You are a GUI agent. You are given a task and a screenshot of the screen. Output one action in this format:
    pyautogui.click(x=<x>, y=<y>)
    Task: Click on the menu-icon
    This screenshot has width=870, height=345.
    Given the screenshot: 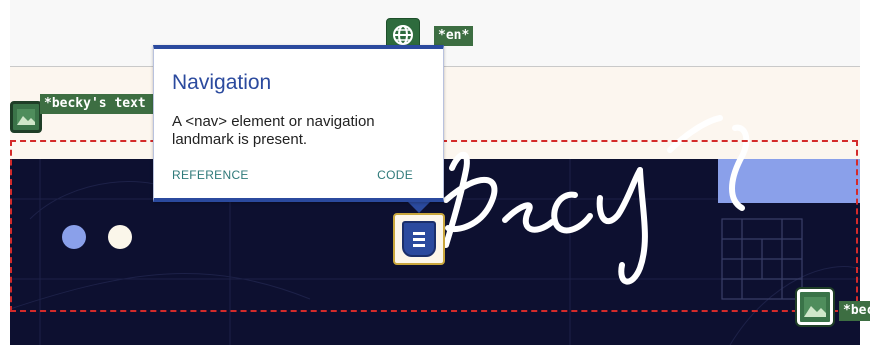 What is the action you would take?
    pyautogui.click(x=419, y=239)
    